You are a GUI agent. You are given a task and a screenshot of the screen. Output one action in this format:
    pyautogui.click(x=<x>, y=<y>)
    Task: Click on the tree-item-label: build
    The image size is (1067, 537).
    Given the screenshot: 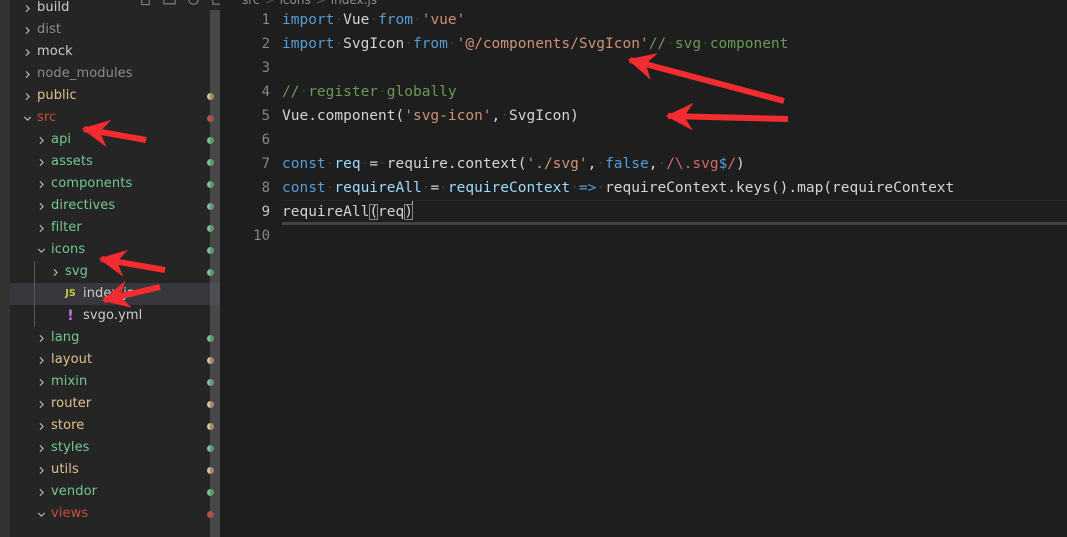 What is the action you would take?
    pyautogui.click(x=53, y=7)
    